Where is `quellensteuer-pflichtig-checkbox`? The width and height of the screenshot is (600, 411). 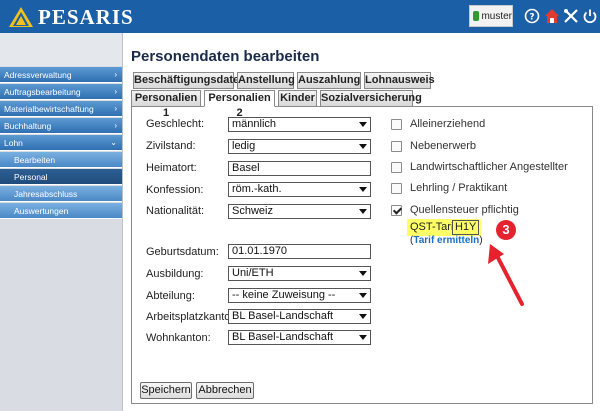 quellensteuer-pflichtig-checkbox is located at coordinates (396, 210).